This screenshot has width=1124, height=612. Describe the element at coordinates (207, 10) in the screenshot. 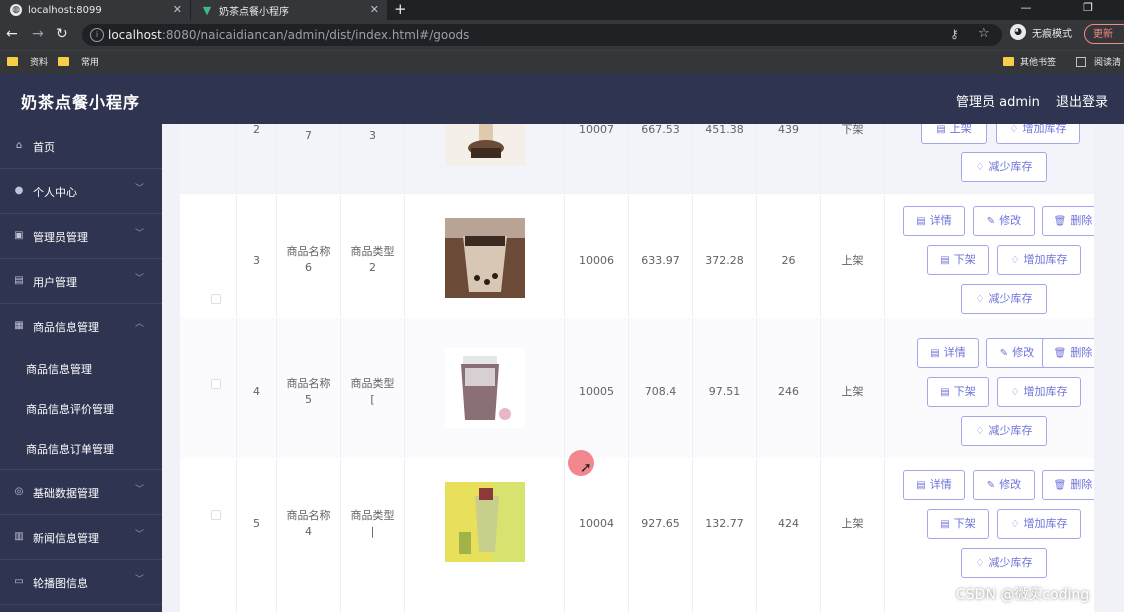

I see `vue-icon: ▼` at that location.